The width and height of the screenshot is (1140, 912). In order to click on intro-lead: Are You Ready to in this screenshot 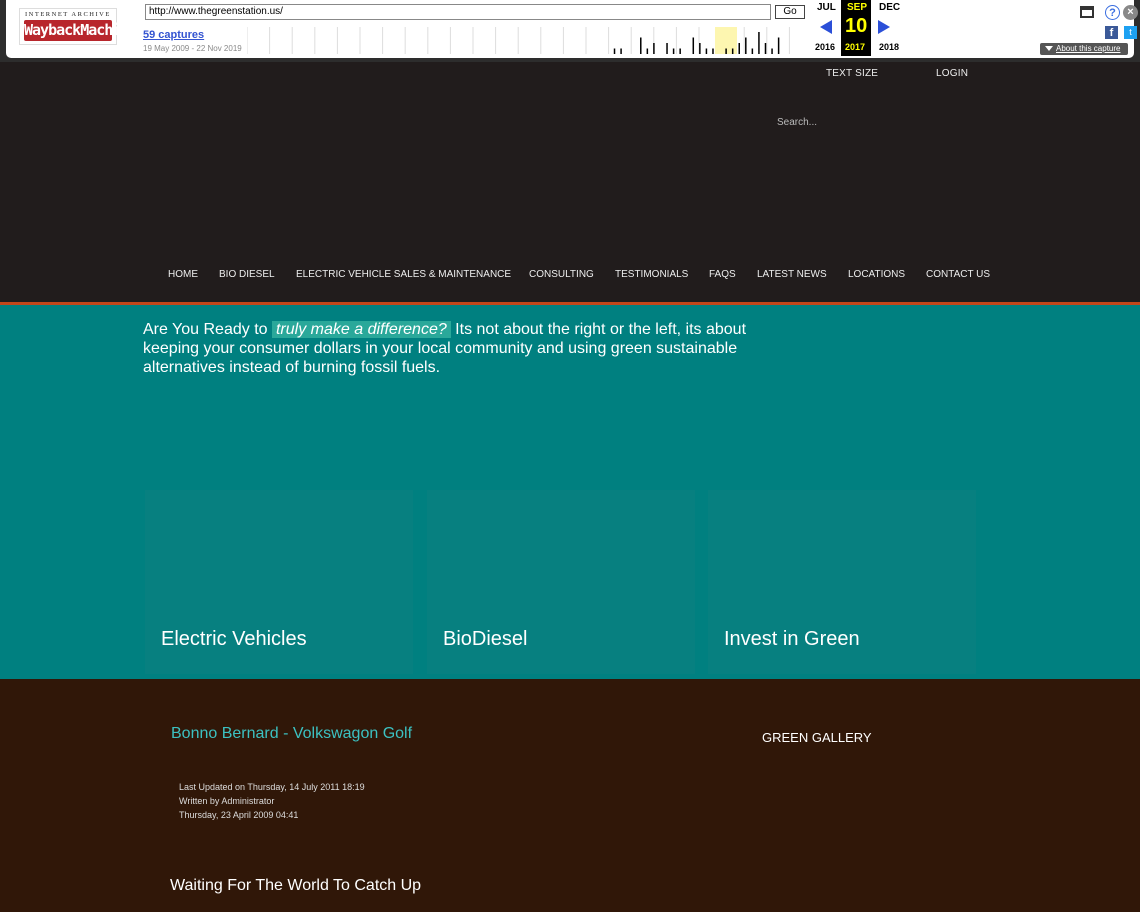, I will do `click(207, 329)`.